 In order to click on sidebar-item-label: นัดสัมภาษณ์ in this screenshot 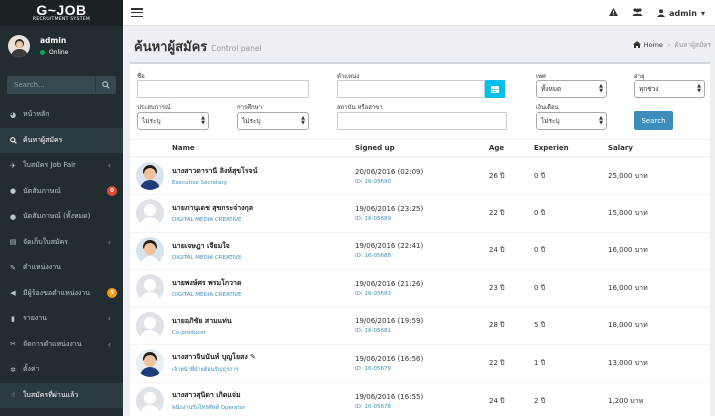, I will do `click(42, 190)`.